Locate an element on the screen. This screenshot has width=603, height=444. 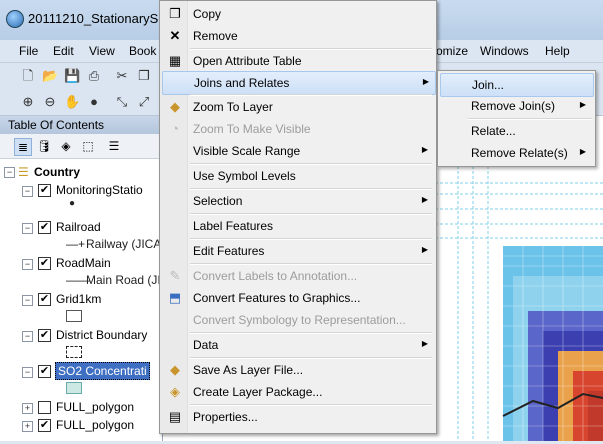
submenu-item-remove-joins: Remove Join(s) ▶ is located at coordinates (516, 106).